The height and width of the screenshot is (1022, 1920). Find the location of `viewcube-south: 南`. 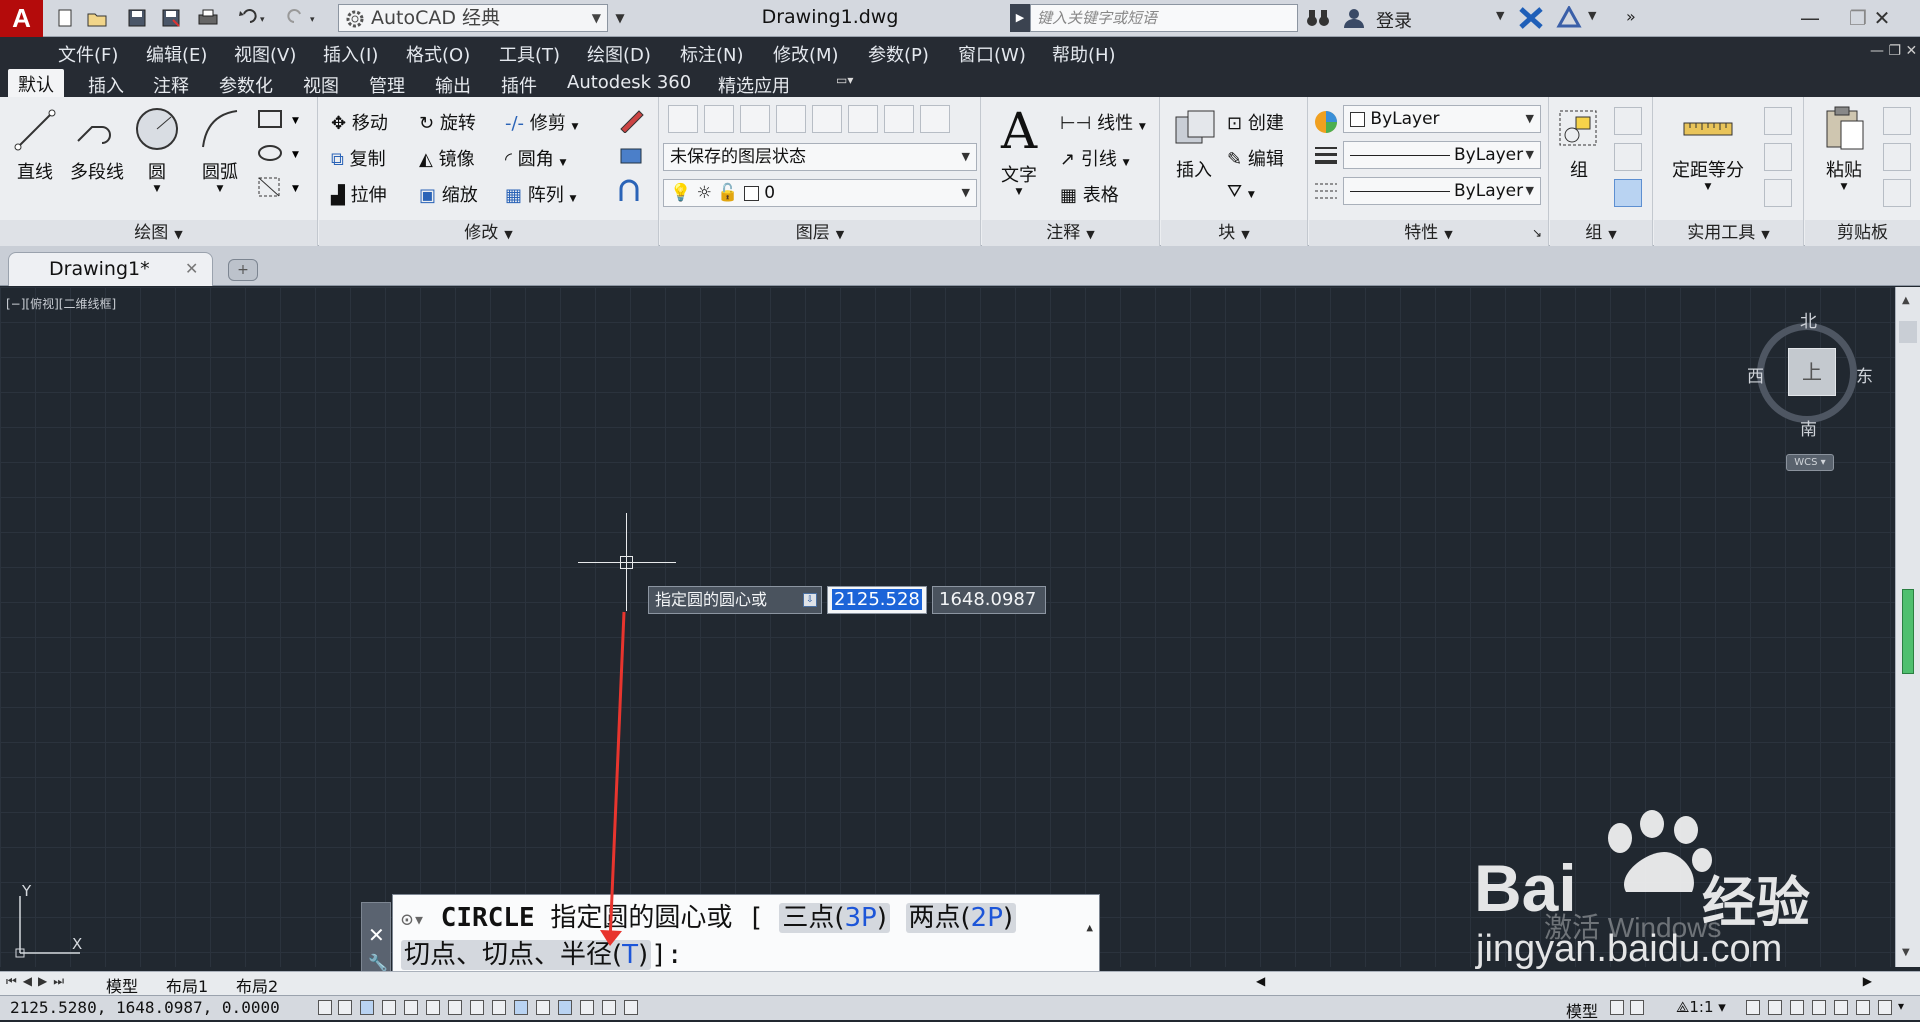

viewcube-south: 南 is located at coordinates (1808, 427).